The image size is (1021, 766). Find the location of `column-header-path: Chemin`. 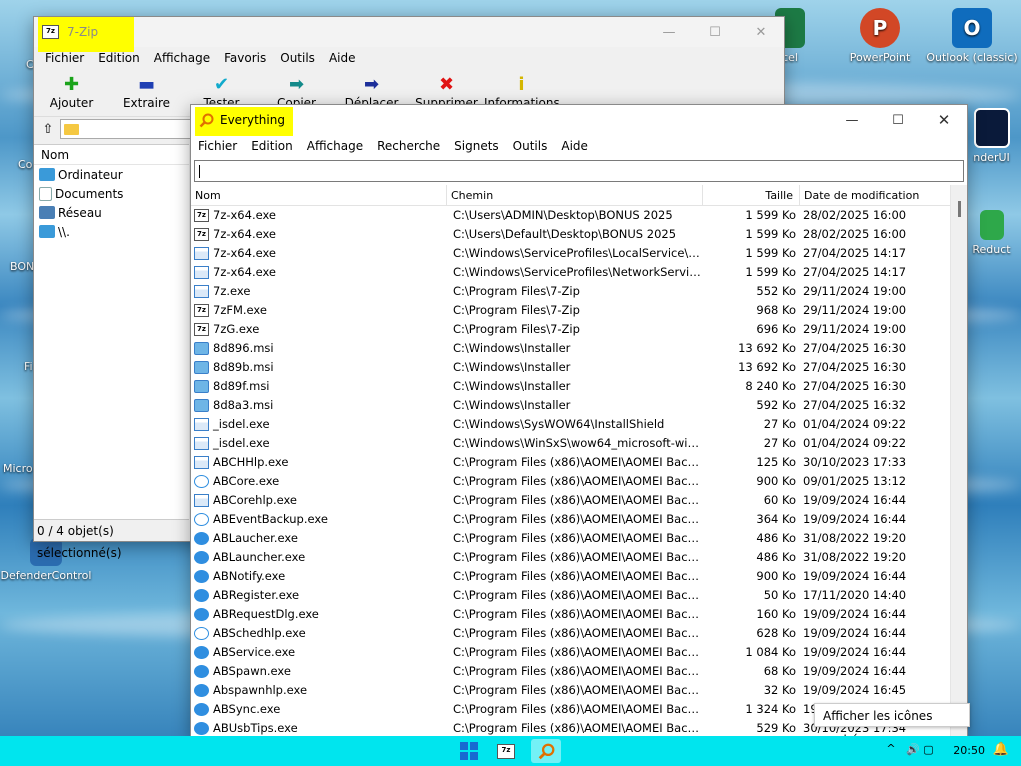

column-header-path: Chemin is located at coordinates (575, 195).